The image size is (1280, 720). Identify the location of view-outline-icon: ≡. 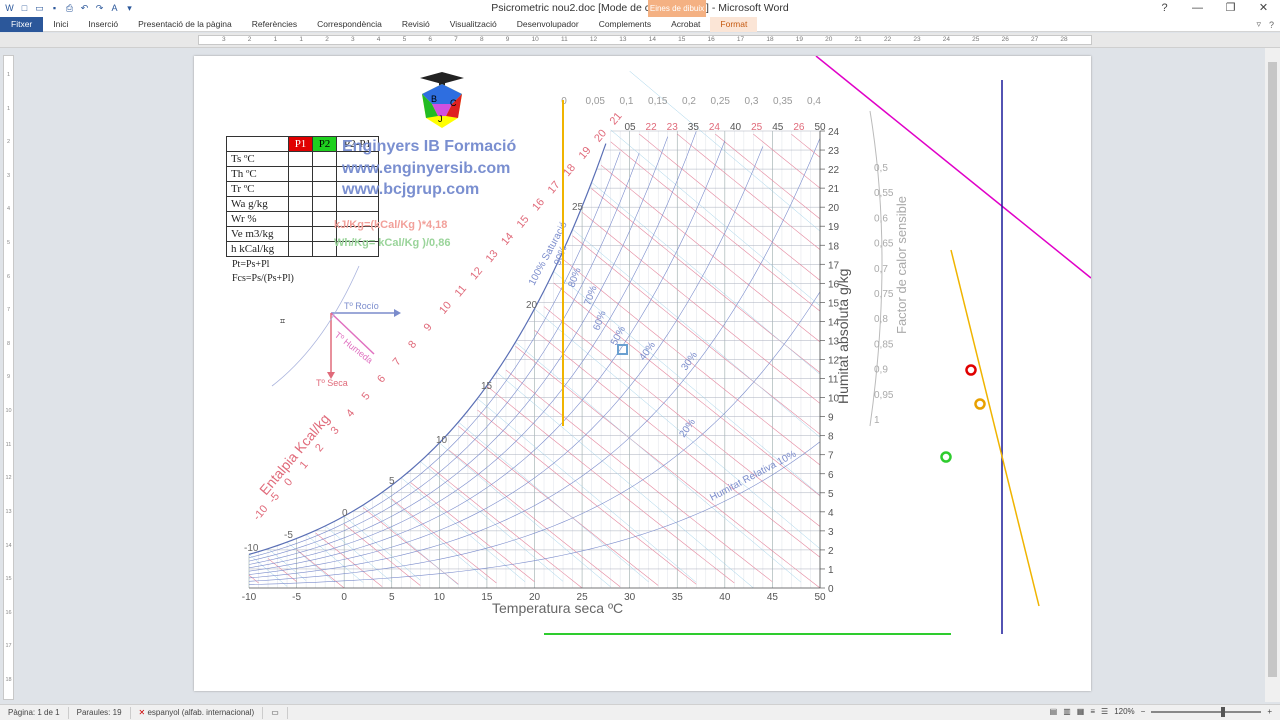
(1092, 711).